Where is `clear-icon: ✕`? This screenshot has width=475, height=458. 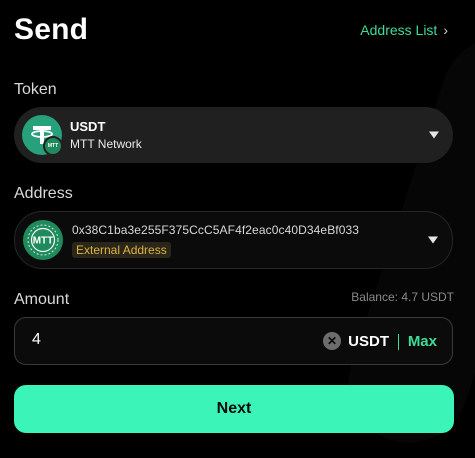
clear-icon: ✕ is located at coordinates (332, 341).